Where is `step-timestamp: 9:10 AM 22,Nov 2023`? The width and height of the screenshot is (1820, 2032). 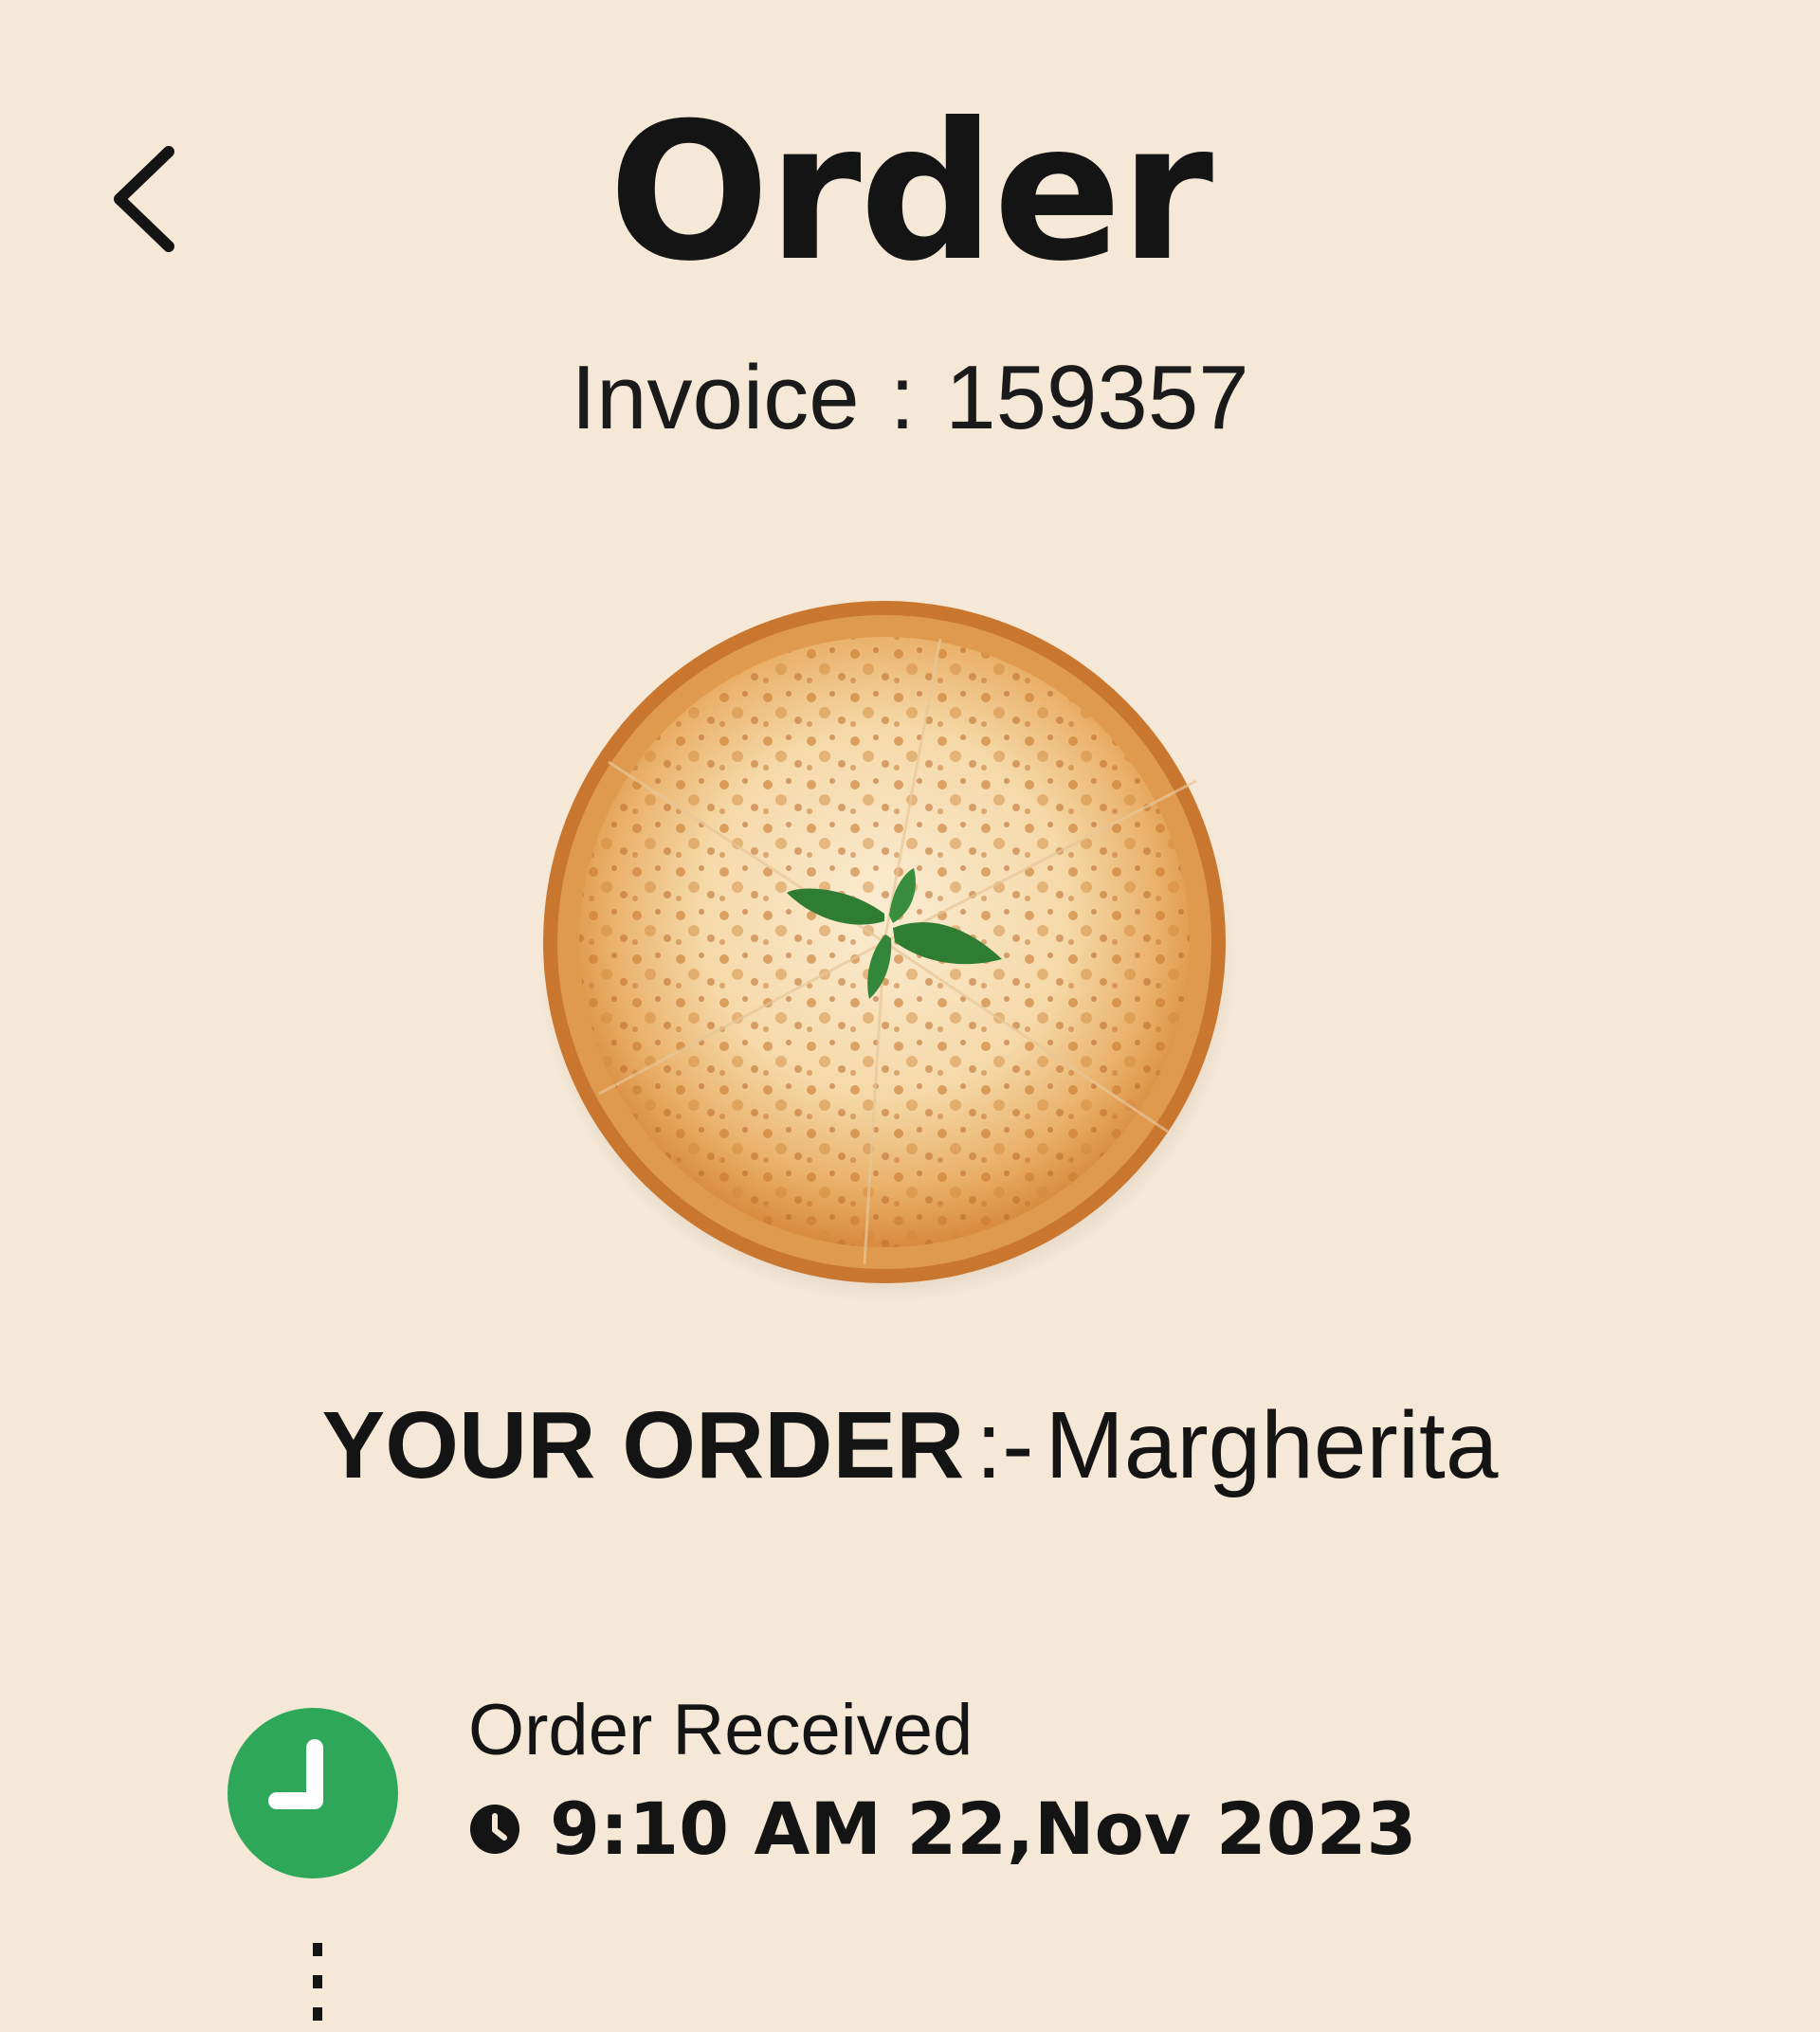 step-timestamp: 9:10 AM 22,Nov 2023 is located at coordinates (984, 1829).